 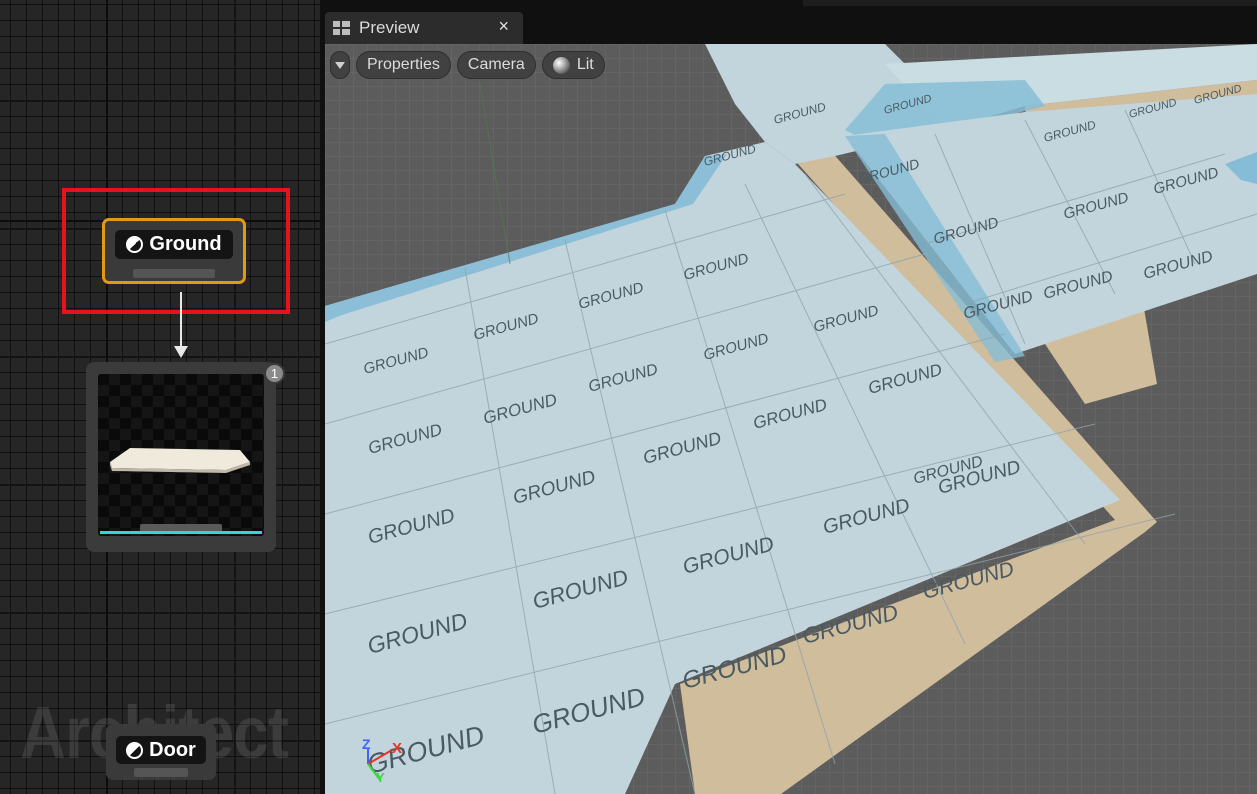 What do you see at coordinates (174, 273) in the screenshot?
I see `ground-node-output-pin` at bounding box center [174, 273].